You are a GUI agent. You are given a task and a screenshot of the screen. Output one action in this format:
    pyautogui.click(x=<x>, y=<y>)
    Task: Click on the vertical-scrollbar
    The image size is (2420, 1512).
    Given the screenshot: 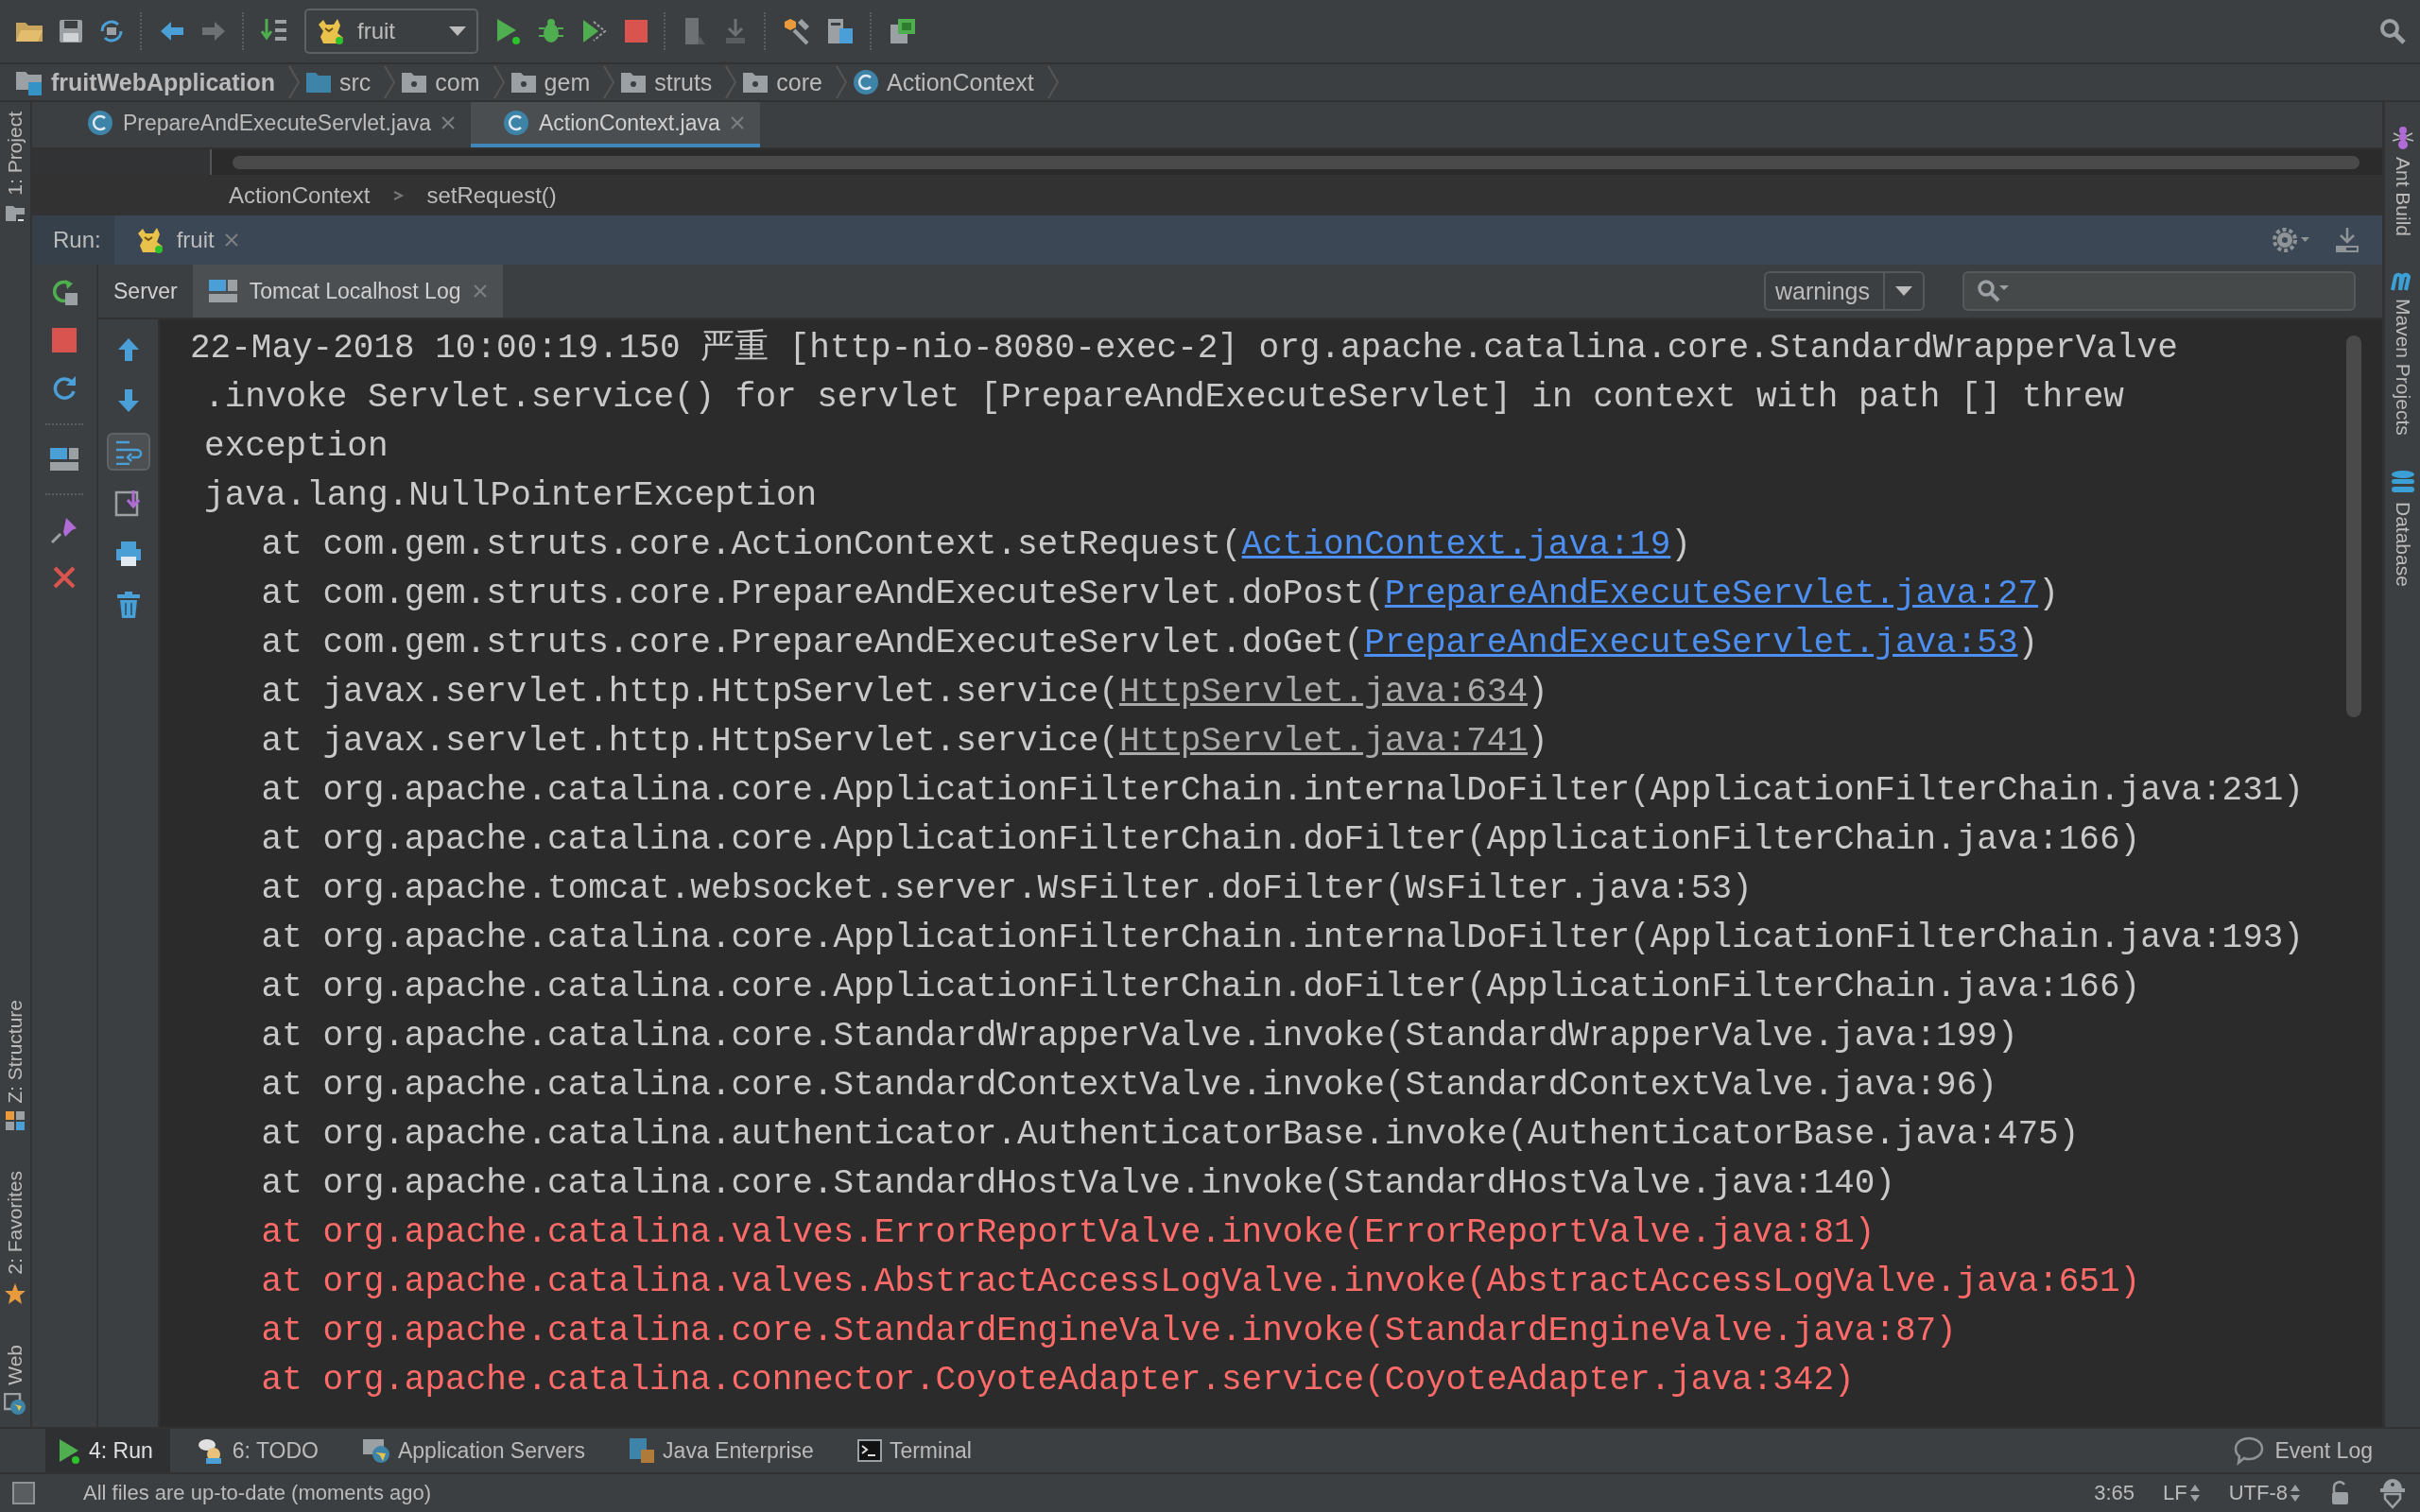 What is the action you would take?
    pyautogui.click(x=2353, y=526)
    